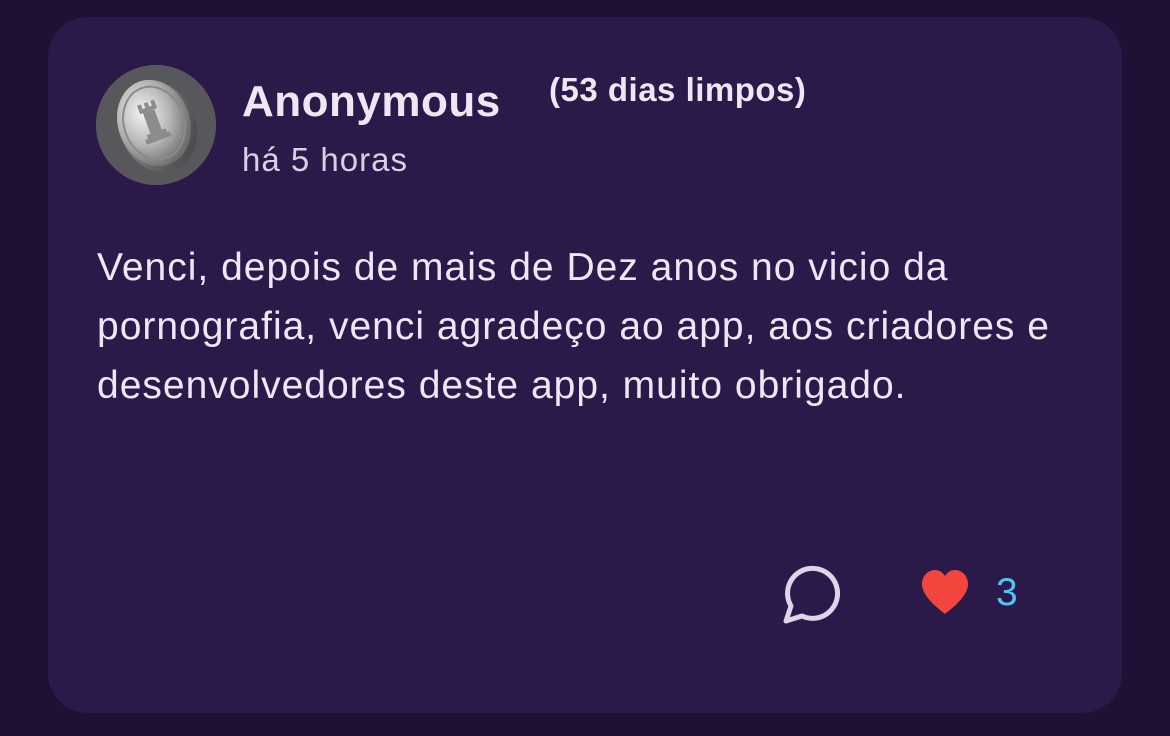 Image resolution: width=1170 pixels, height=736 pixels. Describe the element at coordinates (1007, 592) in the screenshot. I see `like-count: 3` at that location.